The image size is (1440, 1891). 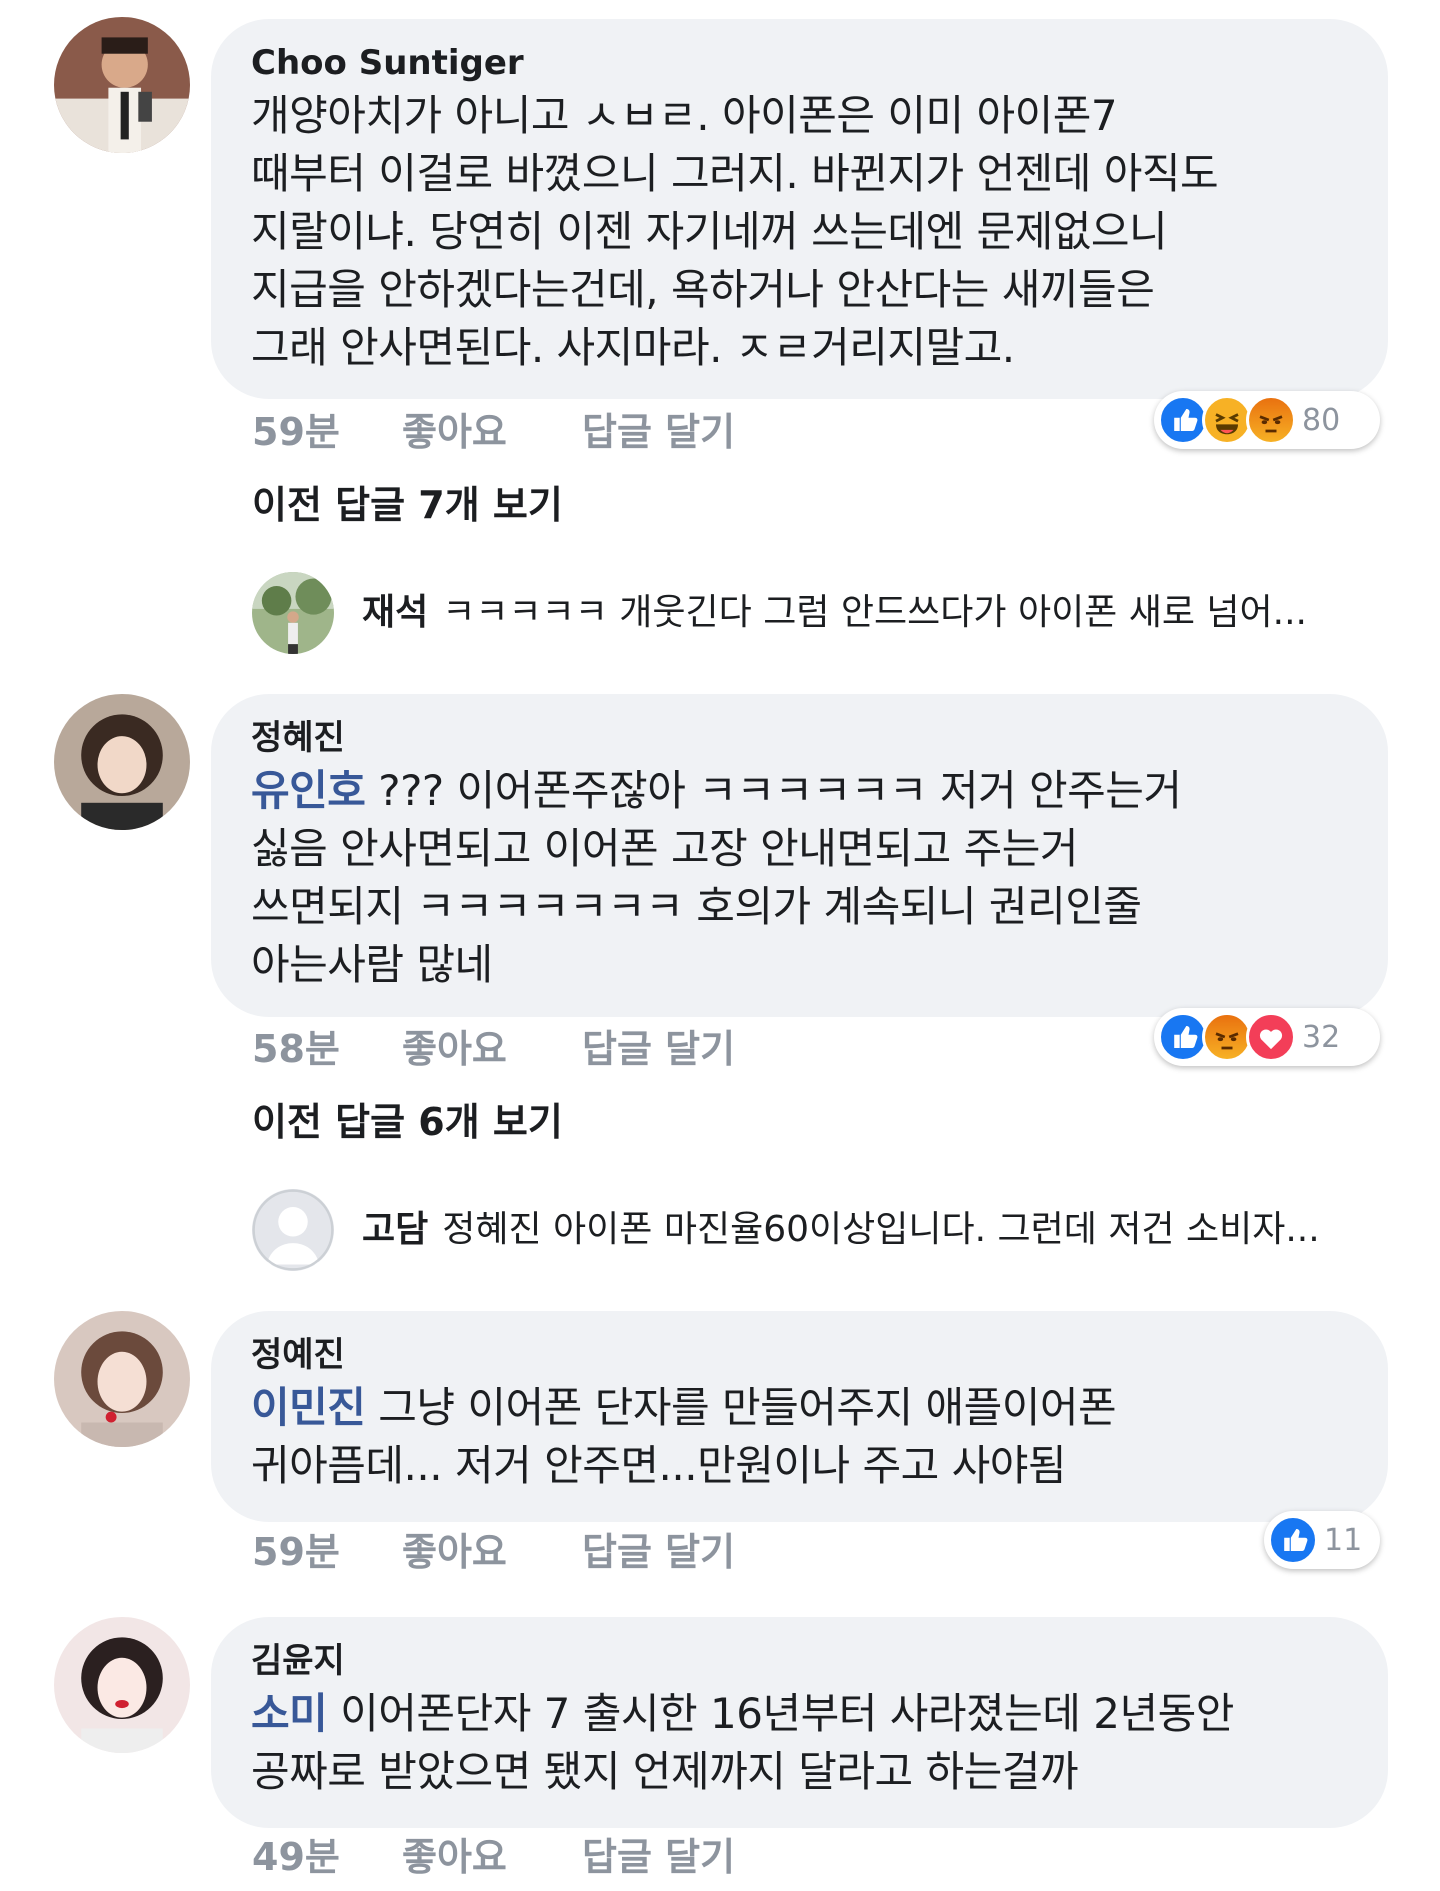 I want to click on reaction-summary: 11, so click(x=1322, y=1540).